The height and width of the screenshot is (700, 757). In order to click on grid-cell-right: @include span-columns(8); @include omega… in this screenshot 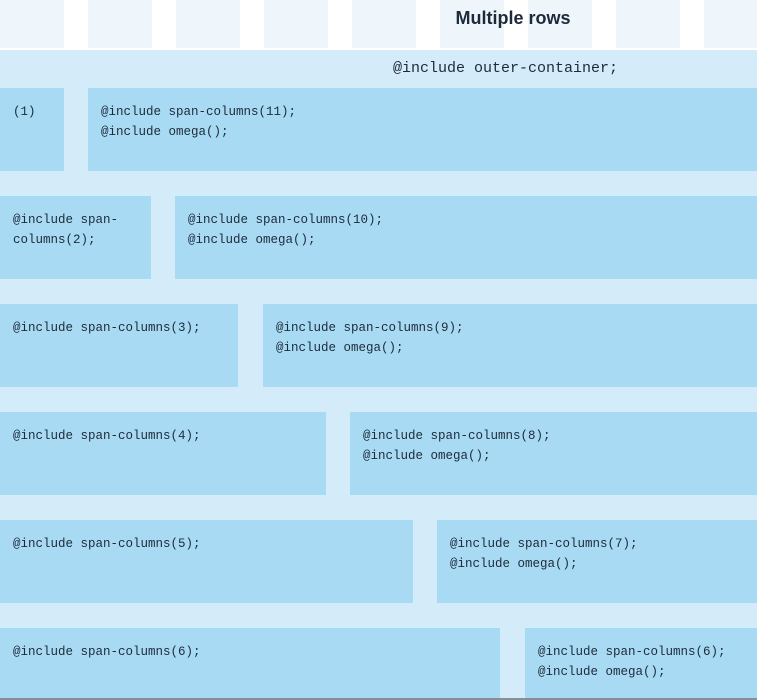, I will do `click(553, 453)`.